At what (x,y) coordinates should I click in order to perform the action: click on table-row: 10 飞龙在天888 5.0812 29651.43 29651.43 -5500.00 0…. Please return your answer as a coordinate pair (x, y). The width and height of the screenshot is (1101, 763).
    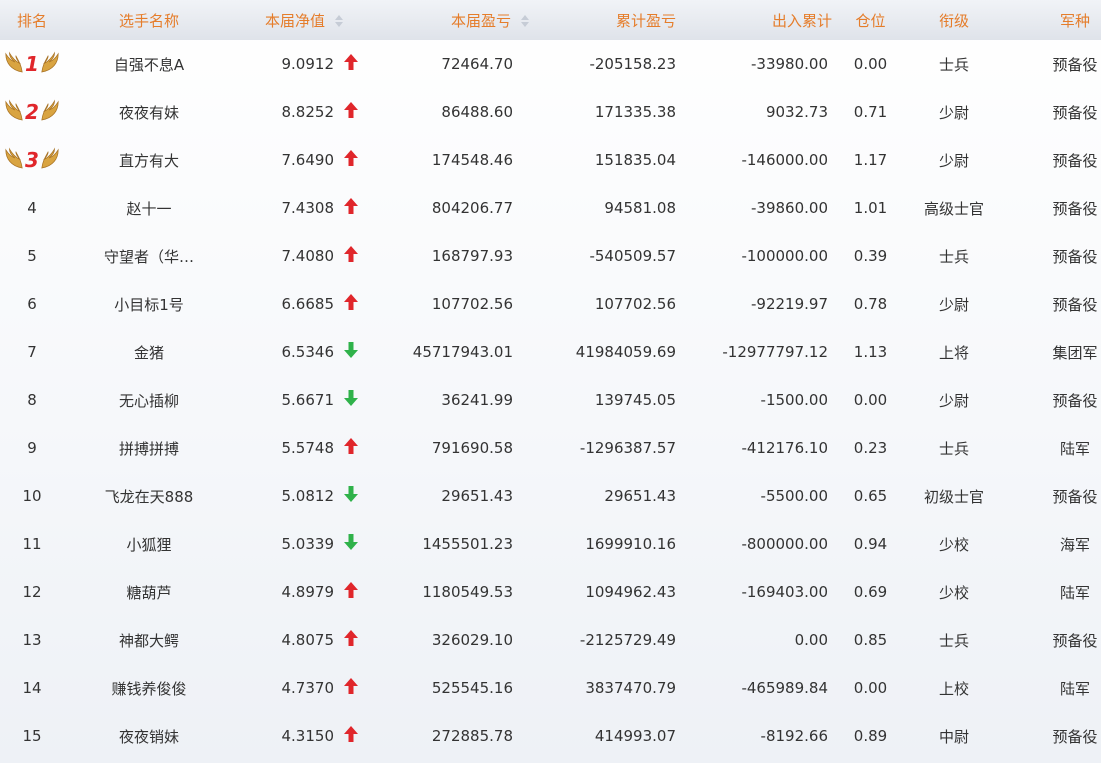
    Looking at the image, I should click on (550, 496).